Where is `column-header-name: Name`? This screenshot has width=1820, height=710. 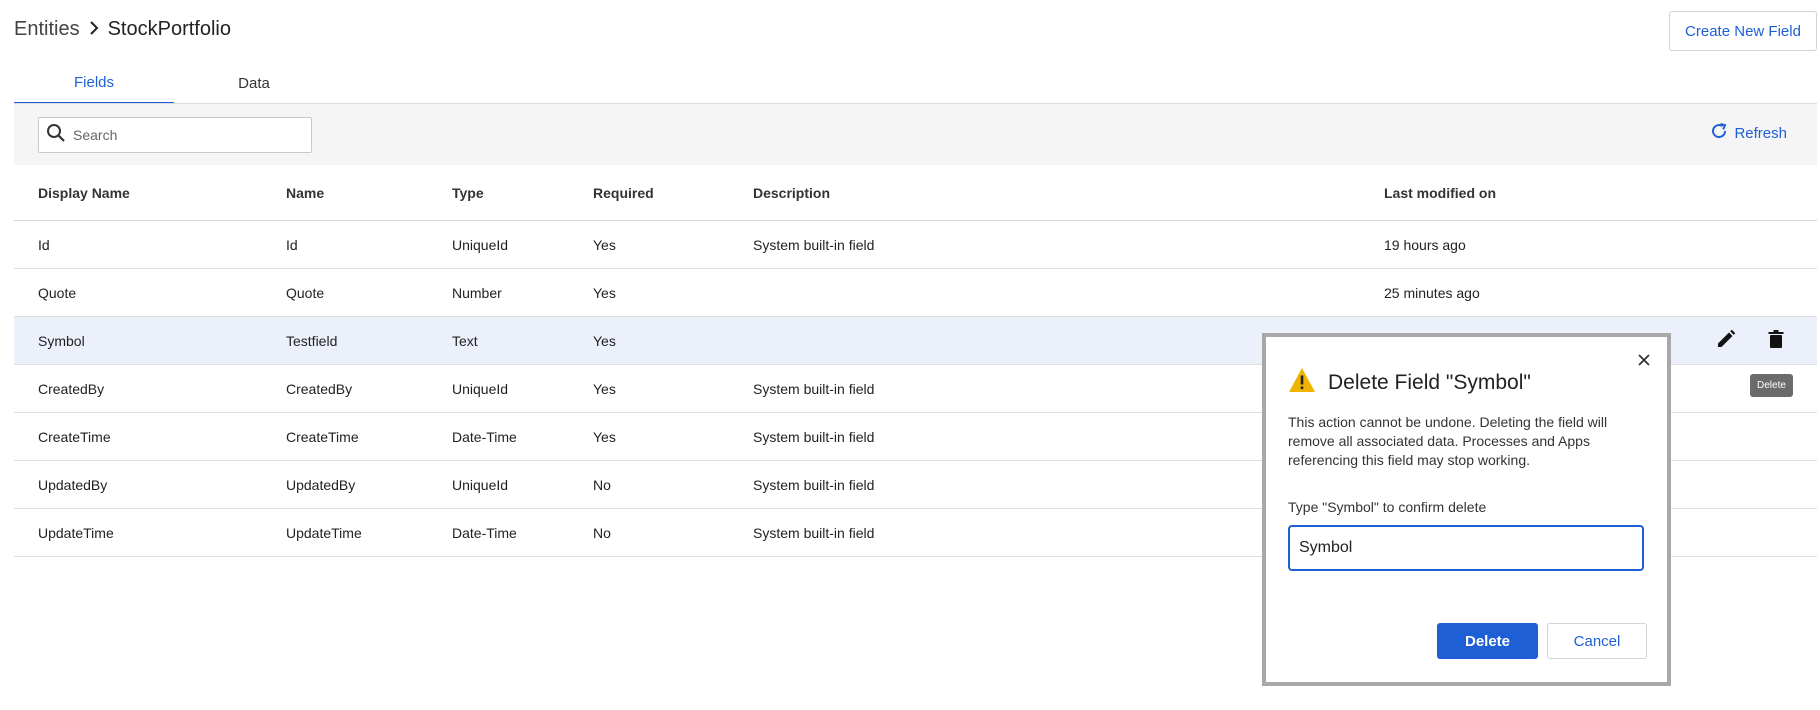 column-header-name: Name is located at coordinates (305, 192).